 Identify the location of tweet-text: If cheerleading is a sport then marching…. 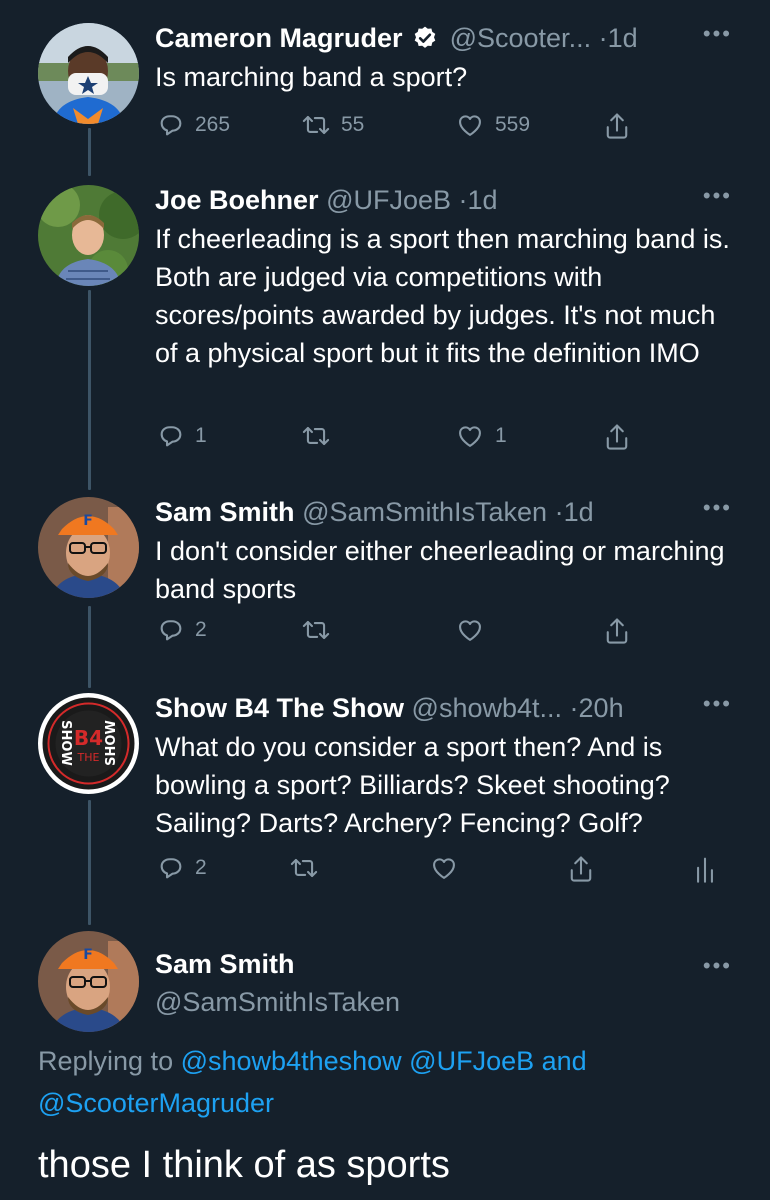
(442, 296).